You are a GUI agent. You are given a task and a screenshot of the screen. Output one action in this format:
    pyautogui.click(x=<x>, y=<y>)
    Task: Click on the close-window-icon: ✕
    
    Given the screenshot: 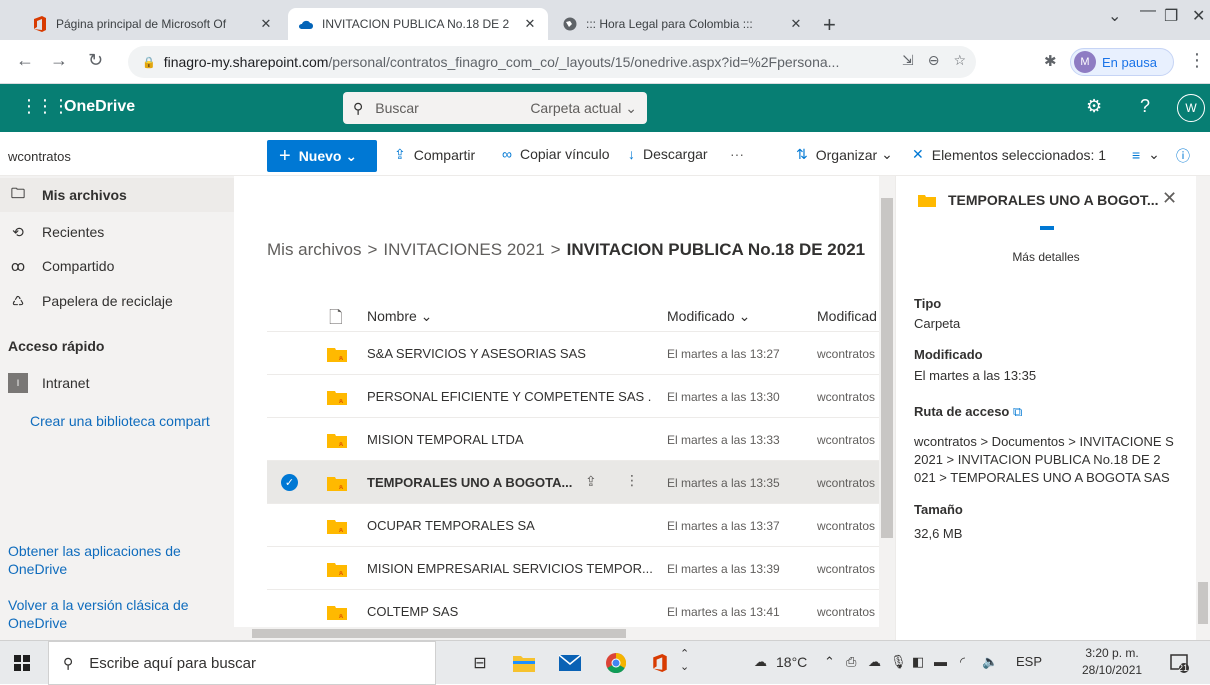 What is the action you would take?
    pyautogui.click(x=1198, y=16)
    